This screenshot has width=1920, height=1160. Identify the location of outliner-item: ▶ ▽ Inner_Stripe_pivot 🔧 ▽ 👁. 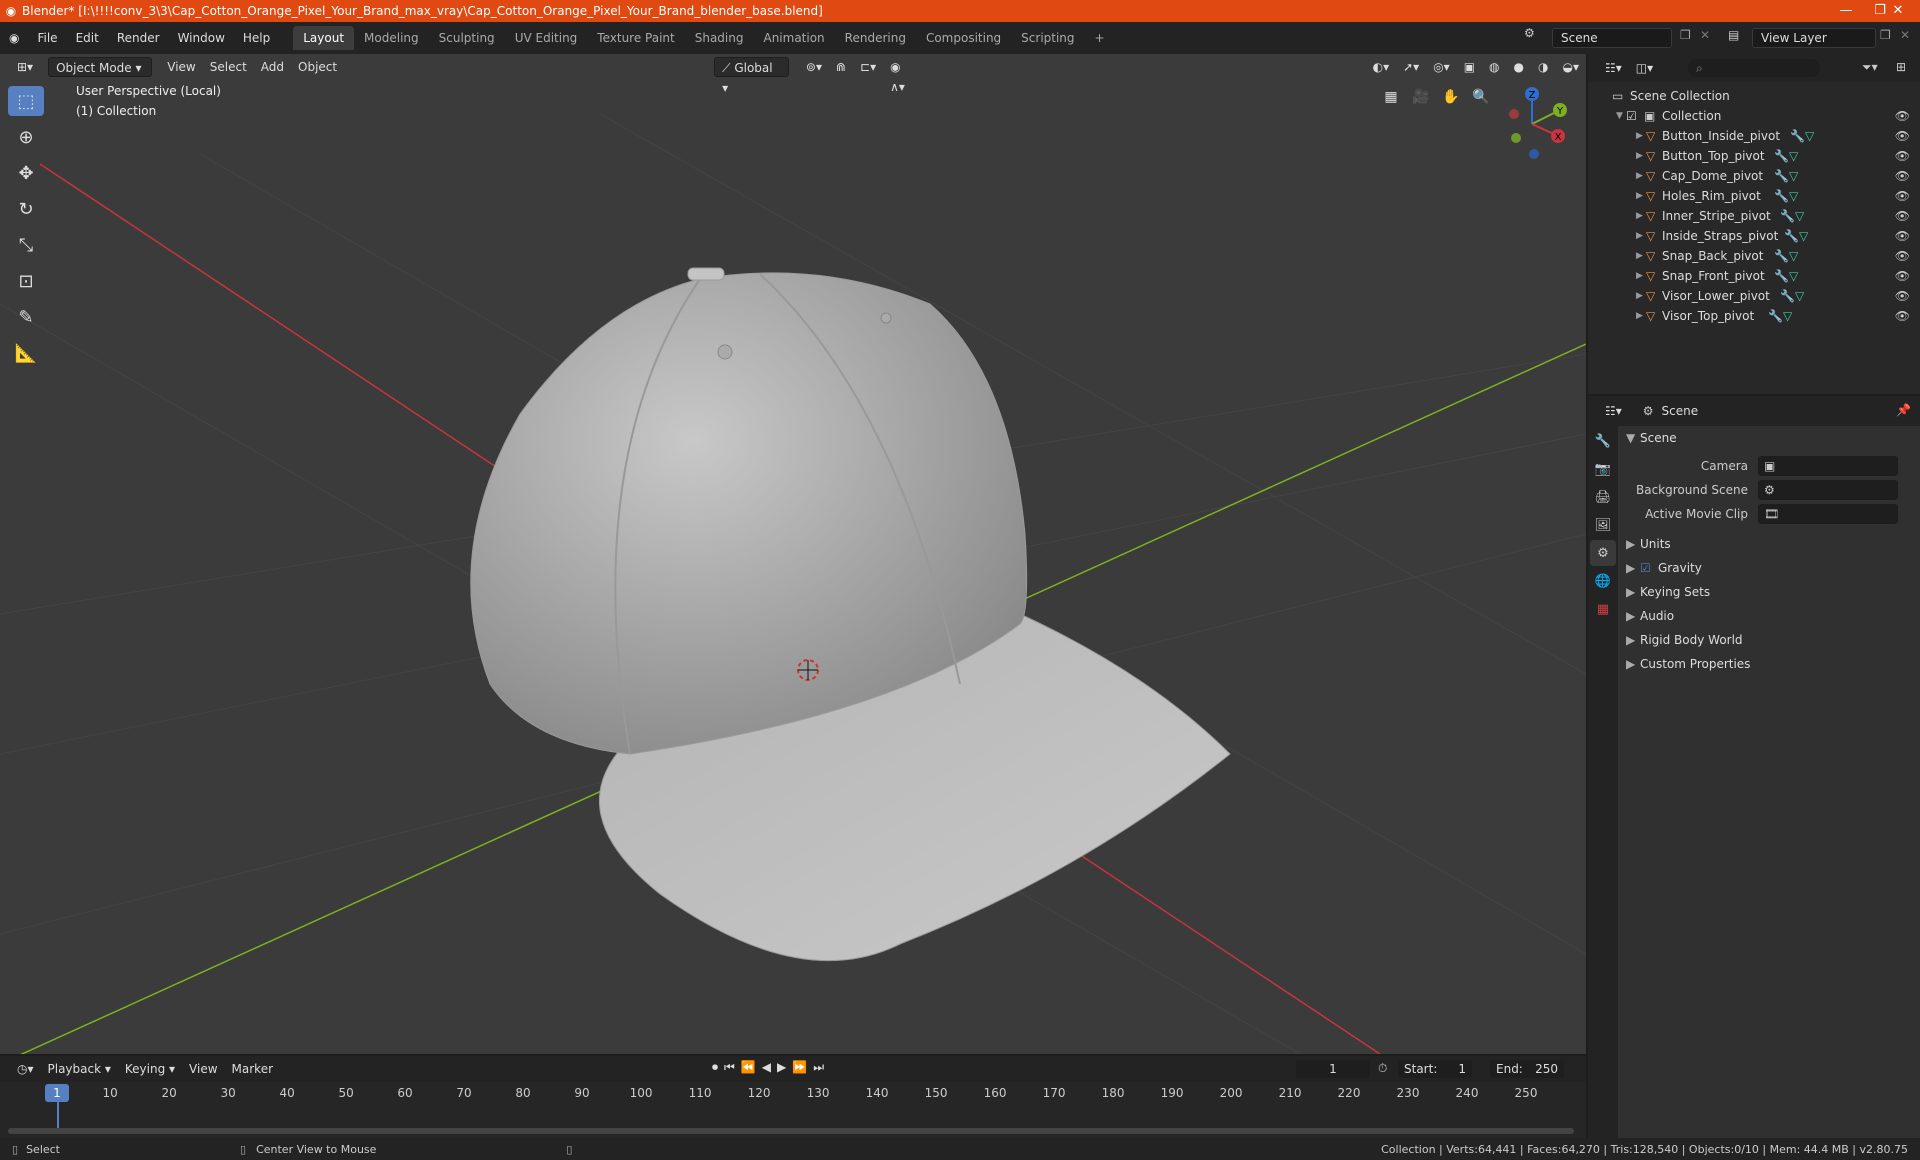
(1754, 216).